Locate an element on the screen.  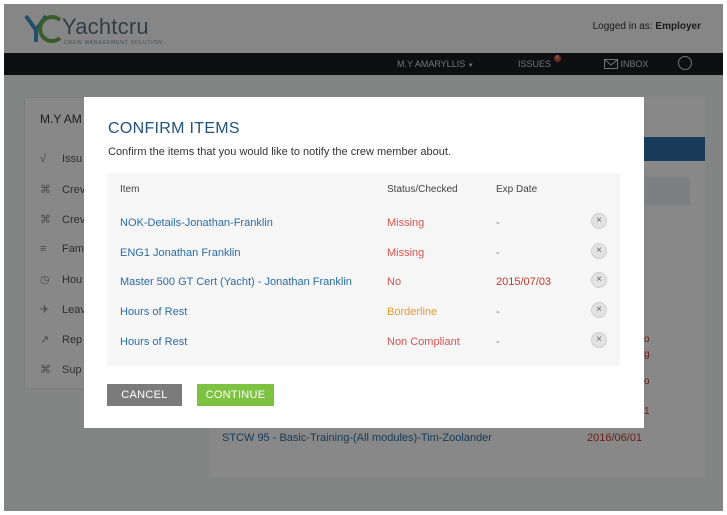
item-link: ENG1 Jonathan Franklin is located at coordinates (180, 253).